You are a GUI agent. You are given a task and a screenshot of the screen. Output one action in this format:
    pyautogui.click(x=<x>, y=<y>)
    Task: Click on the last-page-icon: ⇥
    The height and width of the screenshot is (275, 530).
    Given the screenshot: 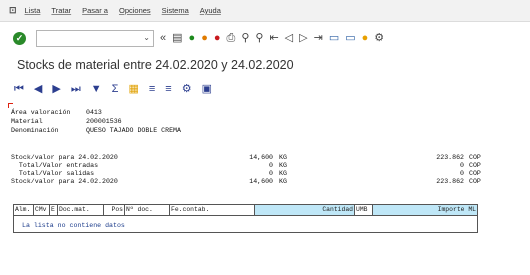 What is the action you would take?
    pyautogui.click(x=318, y=38)
    